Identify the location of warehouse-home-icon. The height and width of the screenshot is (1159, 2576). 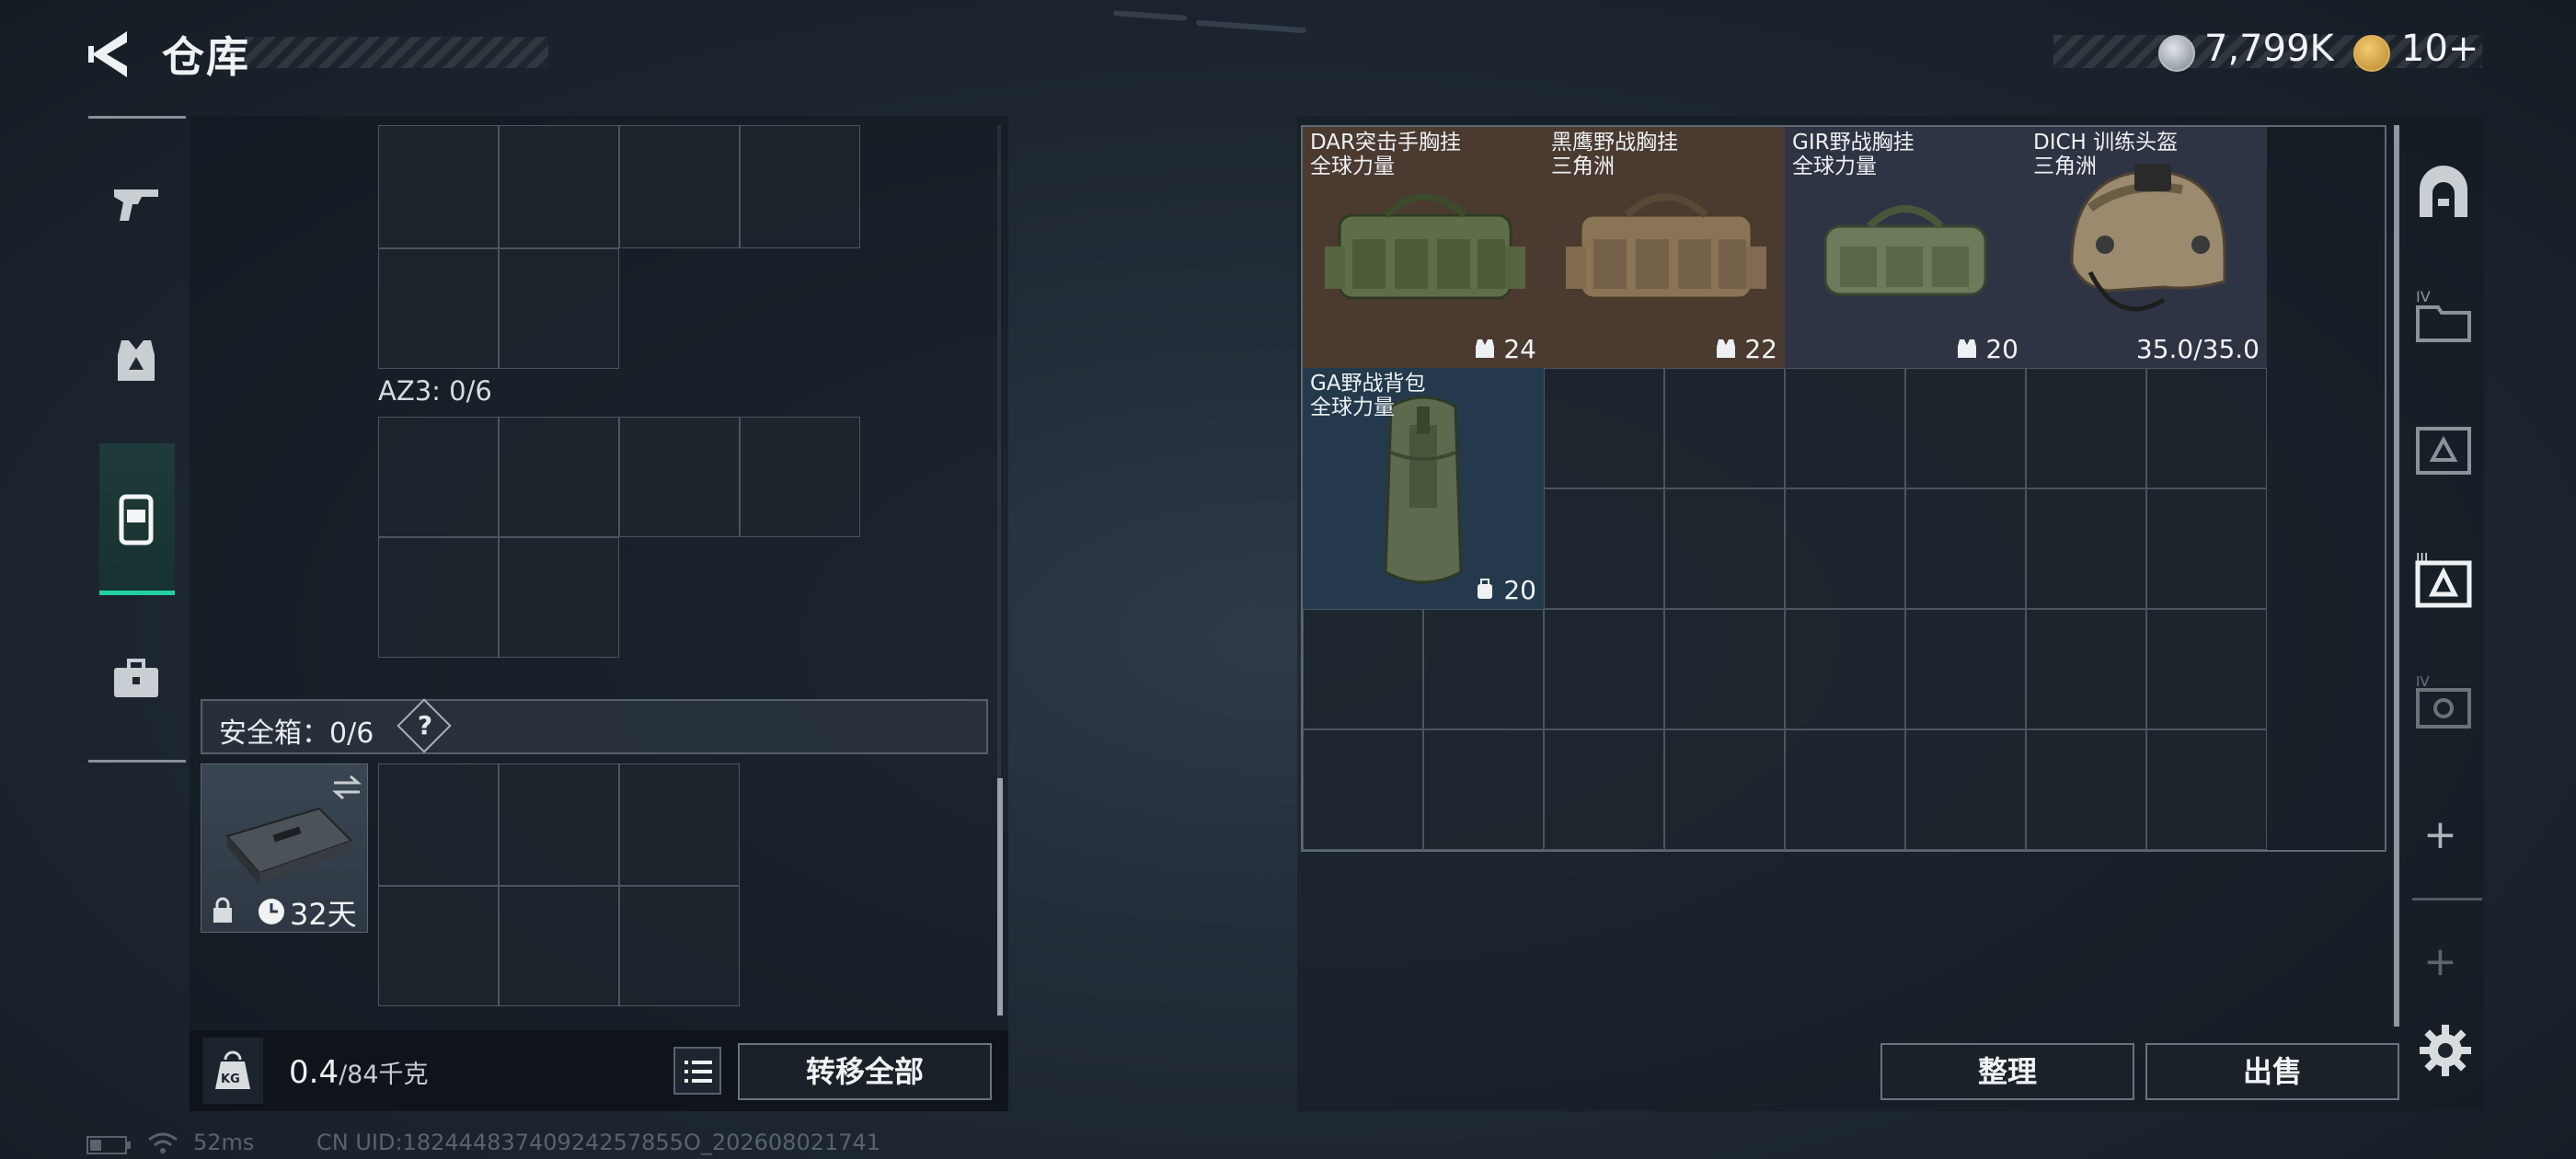
(2443, 193).